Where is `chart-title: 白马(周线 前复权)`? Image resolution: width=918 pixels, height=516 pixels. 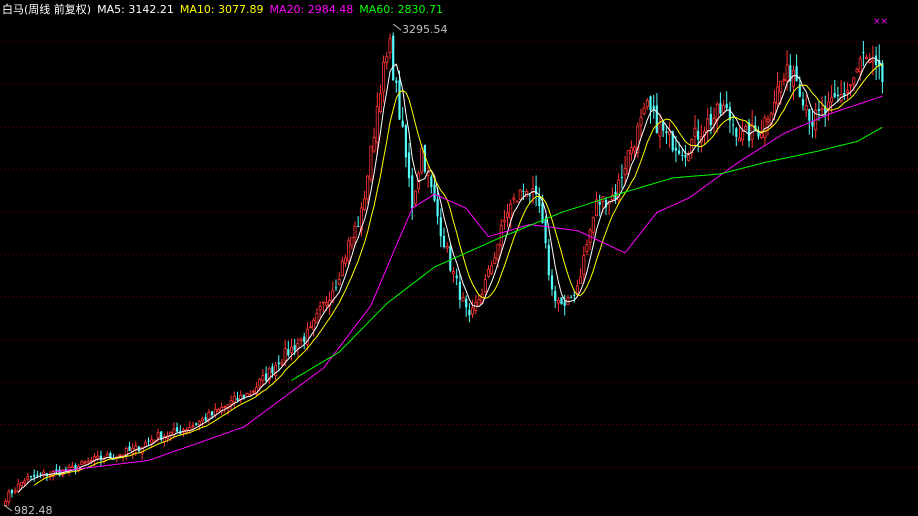
chart-title: 白马(周线 前复权) is located at coordinates (47, 9).